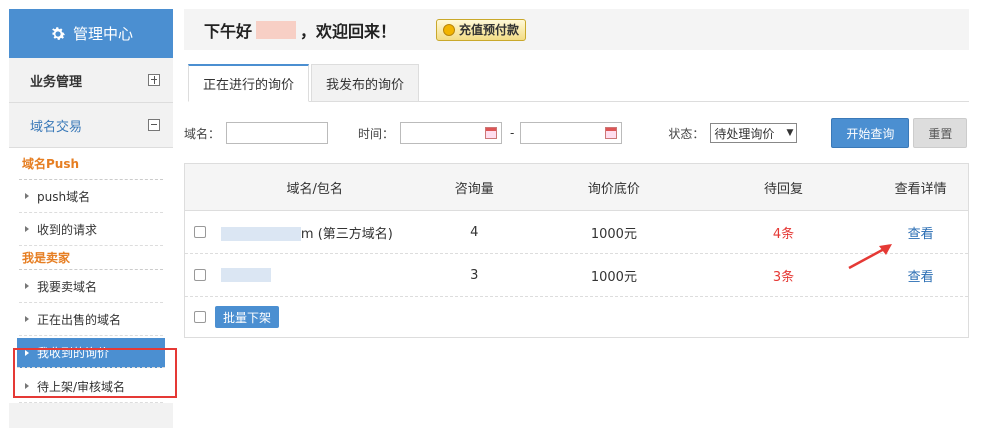  Describe the element at coordinates (348, 31) in the screenshot. I see `greeting-suffix: ，欢迎回来！` at that location.